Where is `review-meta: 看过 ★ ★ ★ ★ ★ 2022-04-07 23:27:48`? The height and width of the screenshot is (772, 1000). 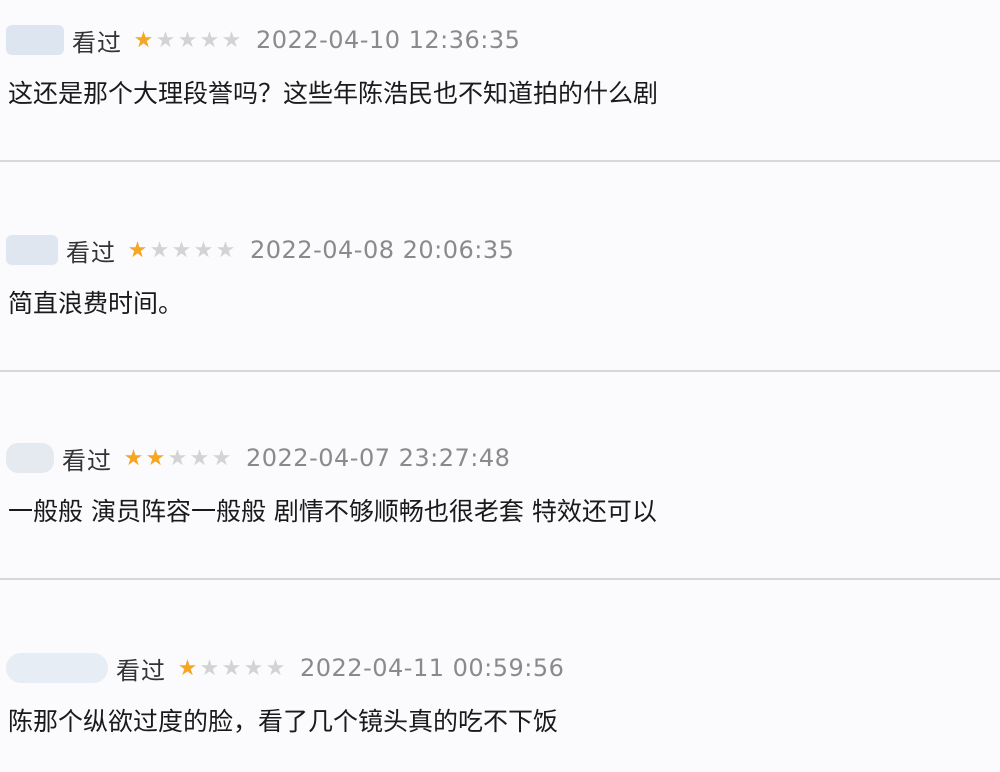 review-meta: 看过 ★ ★ ★ ★ ★ 2022-04-07 23:27:48 is located at coordinates (255, 458).